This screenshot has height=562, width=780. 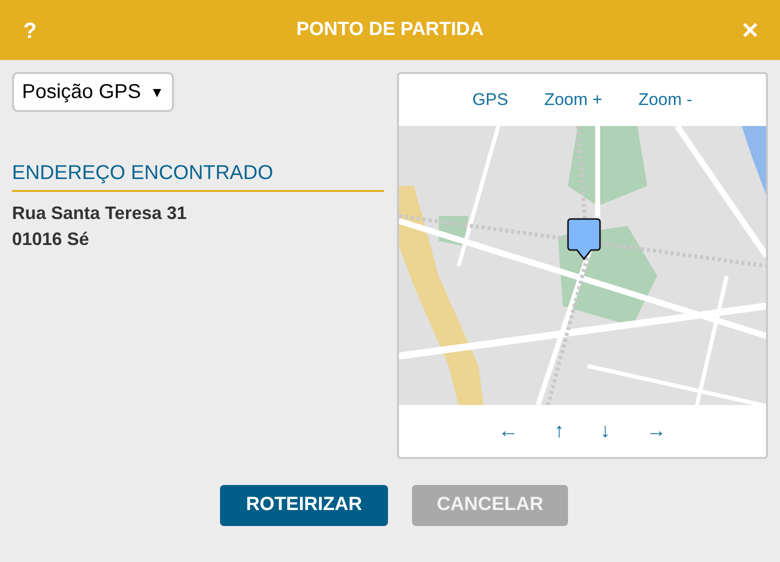 I want to click on address-line: 01016 Sé, so click(x=51, y=239).